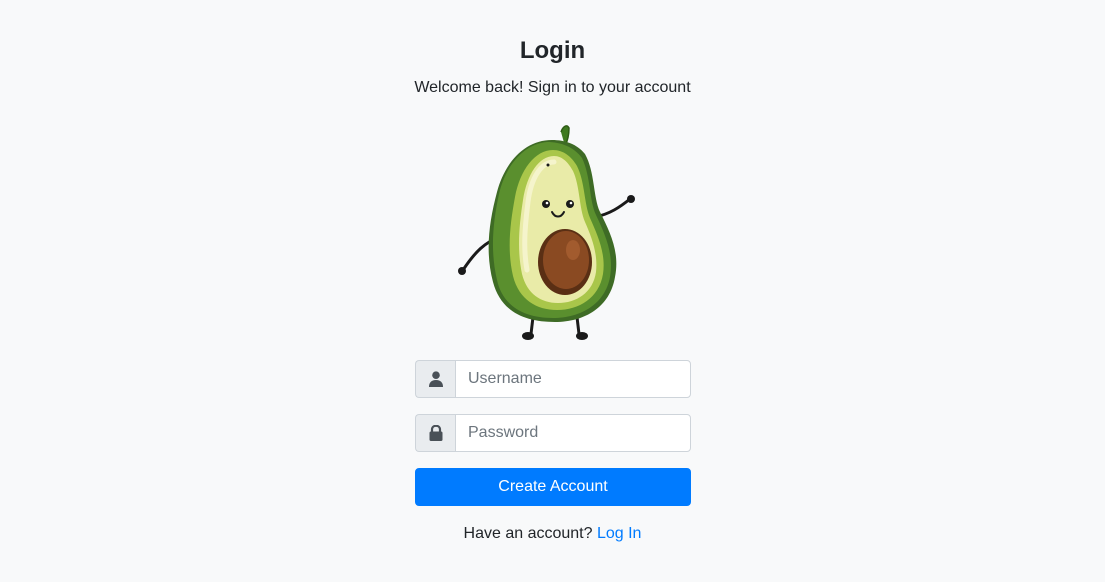 The width and height of the screenshot is (1105, 582). I want to click on page-title: Login, so click(552, 50).